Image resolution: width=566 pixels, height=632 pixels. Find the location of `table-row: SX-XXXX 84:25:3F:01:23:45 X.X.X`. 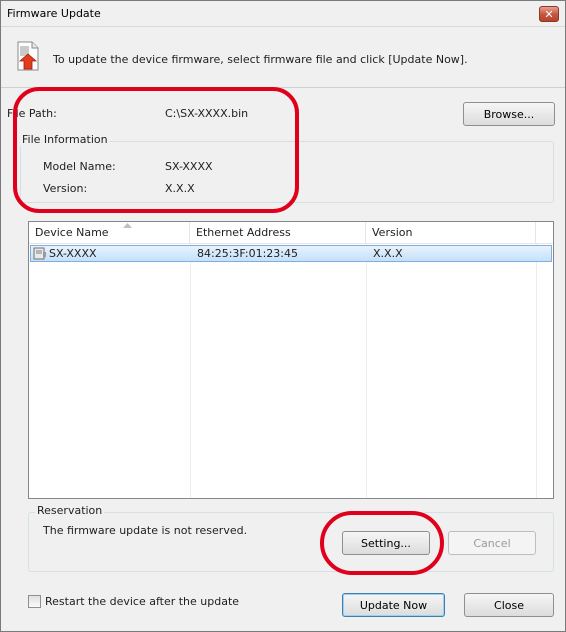

table-row: SX-XXXX 84:25:3F:01:23:45 X.X.X is located at coordinates (291, 253).